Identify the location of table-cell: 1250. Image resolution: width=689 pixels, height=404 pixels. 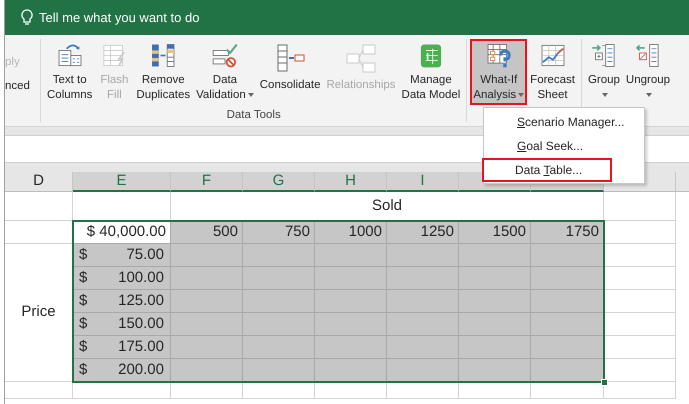
(423, 232).